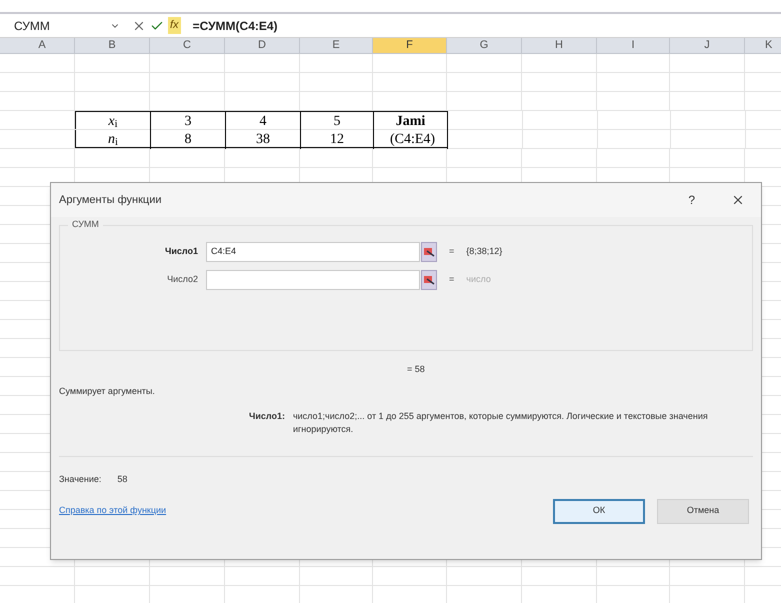  I want to click on value-label: Значение:, so click(80, 479).